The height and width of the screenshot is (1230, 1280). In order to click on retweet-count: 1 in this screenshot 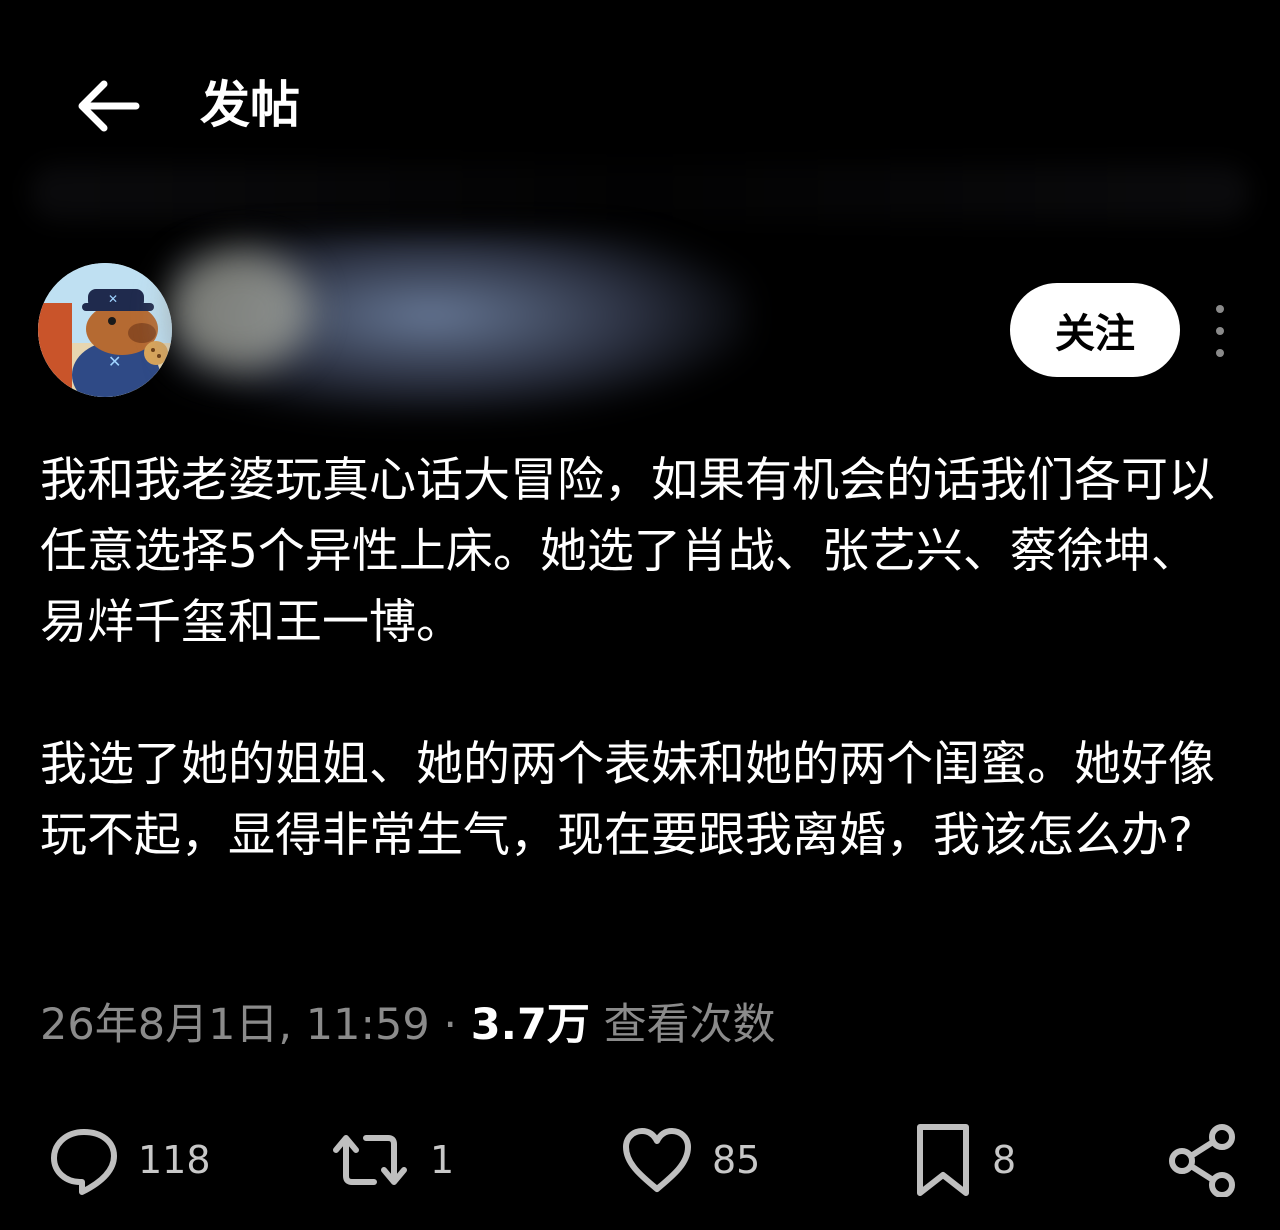, I will do `click(442, 1160)`.